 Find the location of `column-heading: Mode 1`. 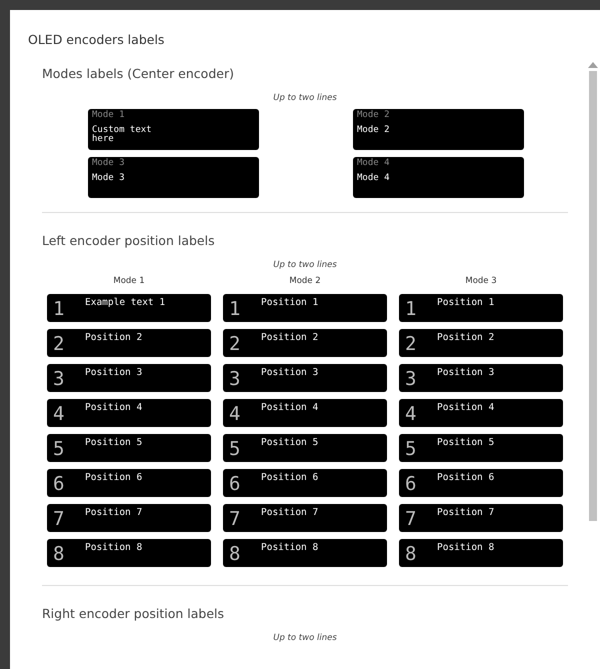

column-heading: Mode 1 is located at coordinates (129, 281).